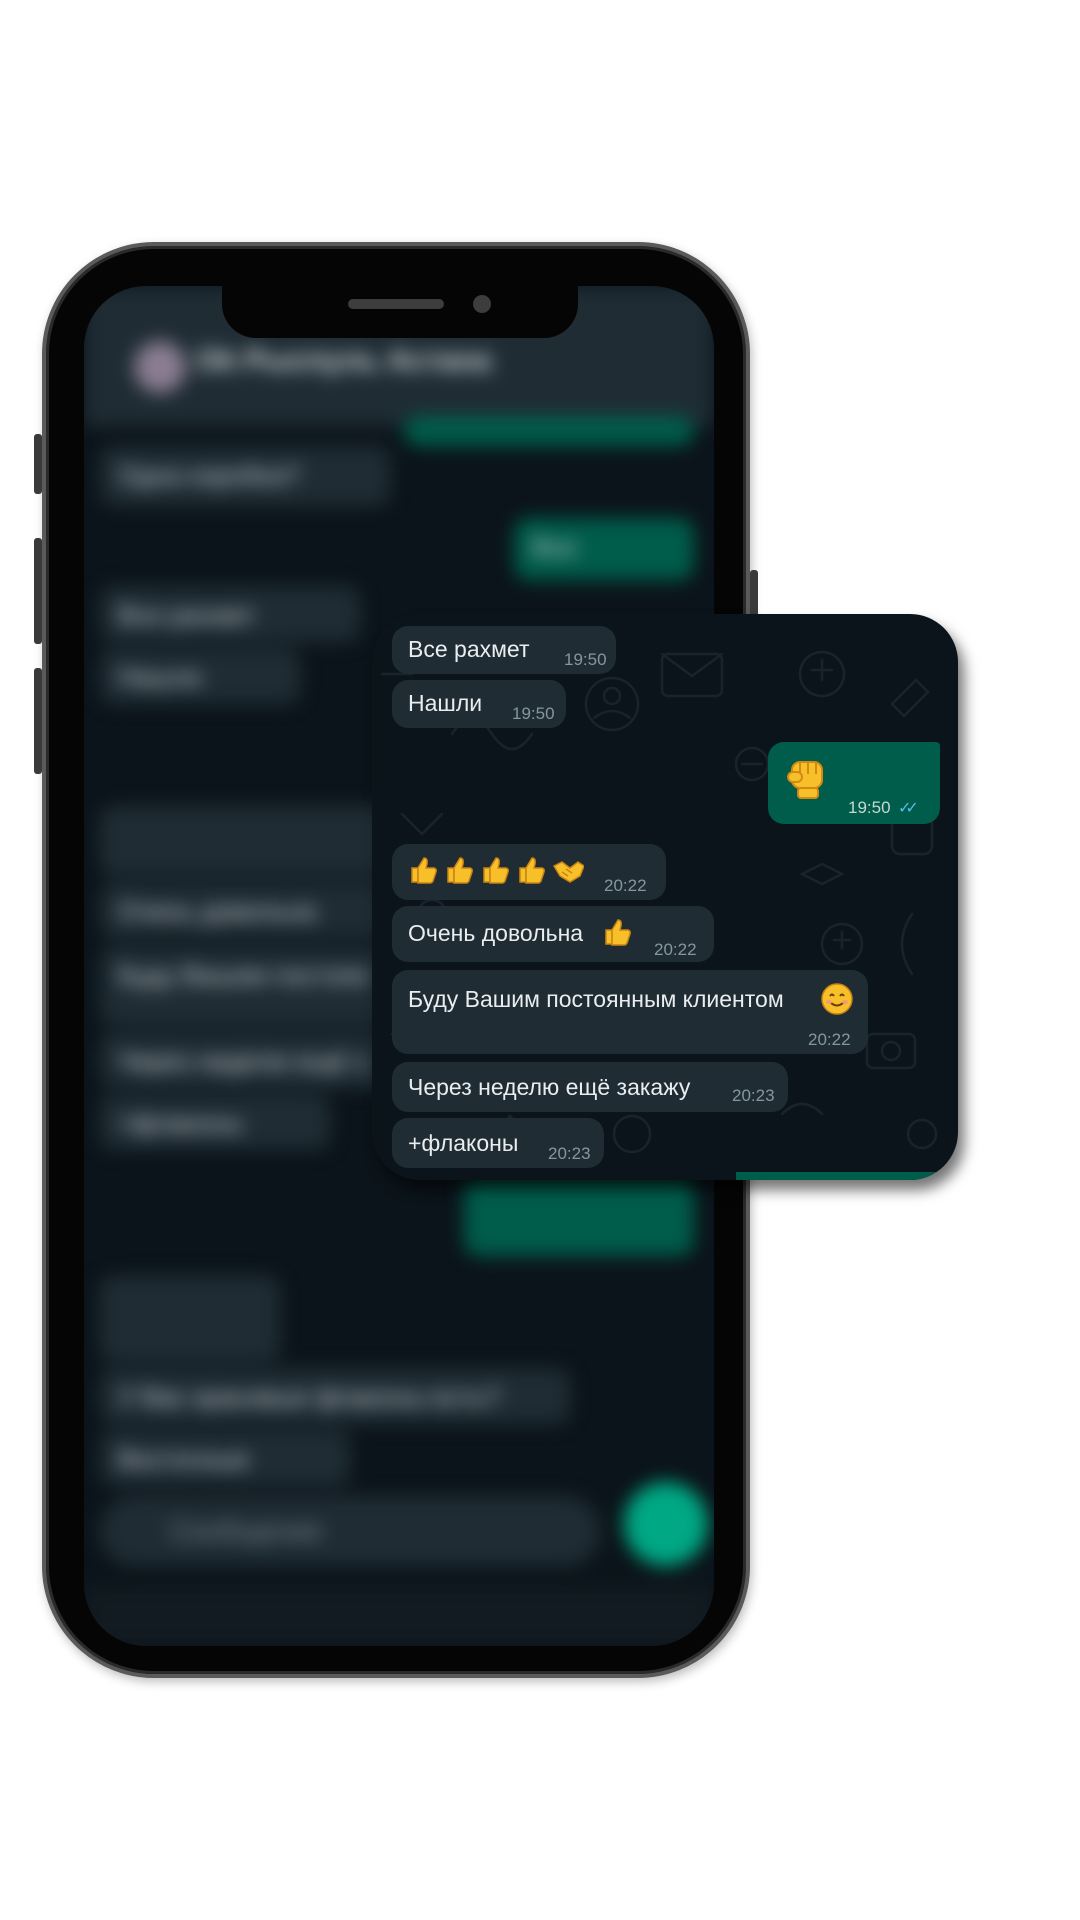 This screenshot has height=1920, width=1080. I want to click on message-bubble: +флаконы 20:23, so click(498, 1143).